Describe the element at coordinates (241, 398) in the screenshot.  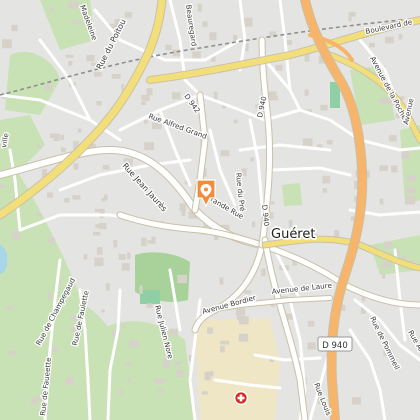
I see `hospital-cross-icon` at that location.